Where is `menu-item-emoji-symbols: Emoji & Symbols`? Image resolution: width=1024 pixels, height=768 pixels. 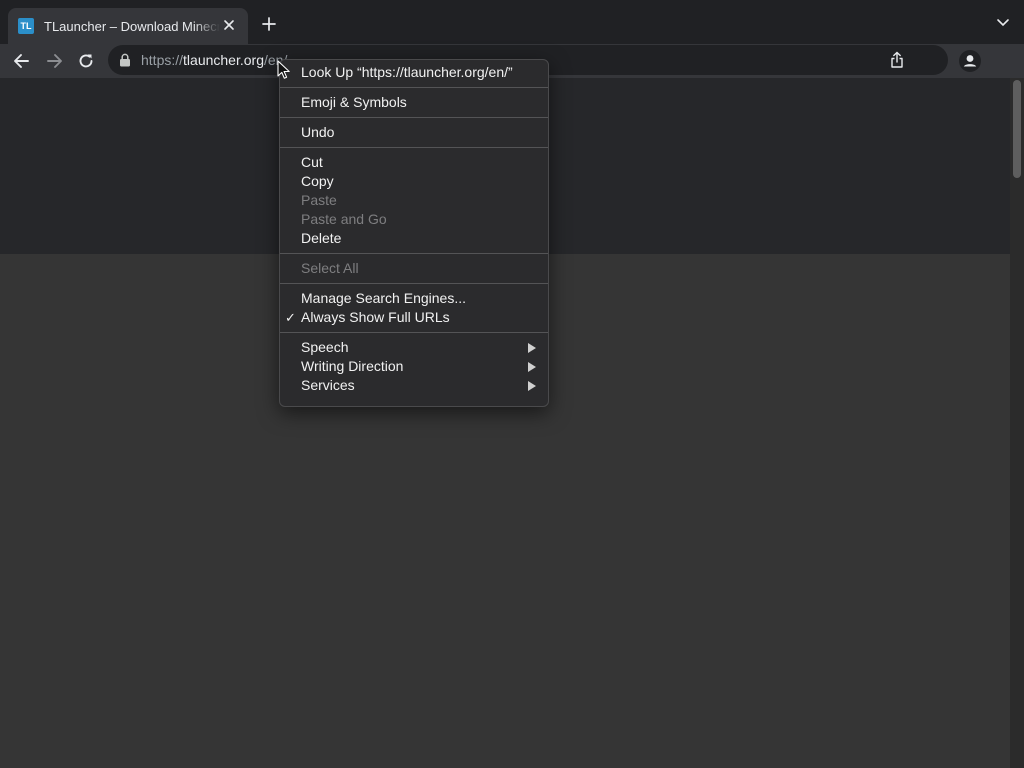 menu-item-emoji-symbols: Emoji & Symbols is located at coordinates (414, 102).